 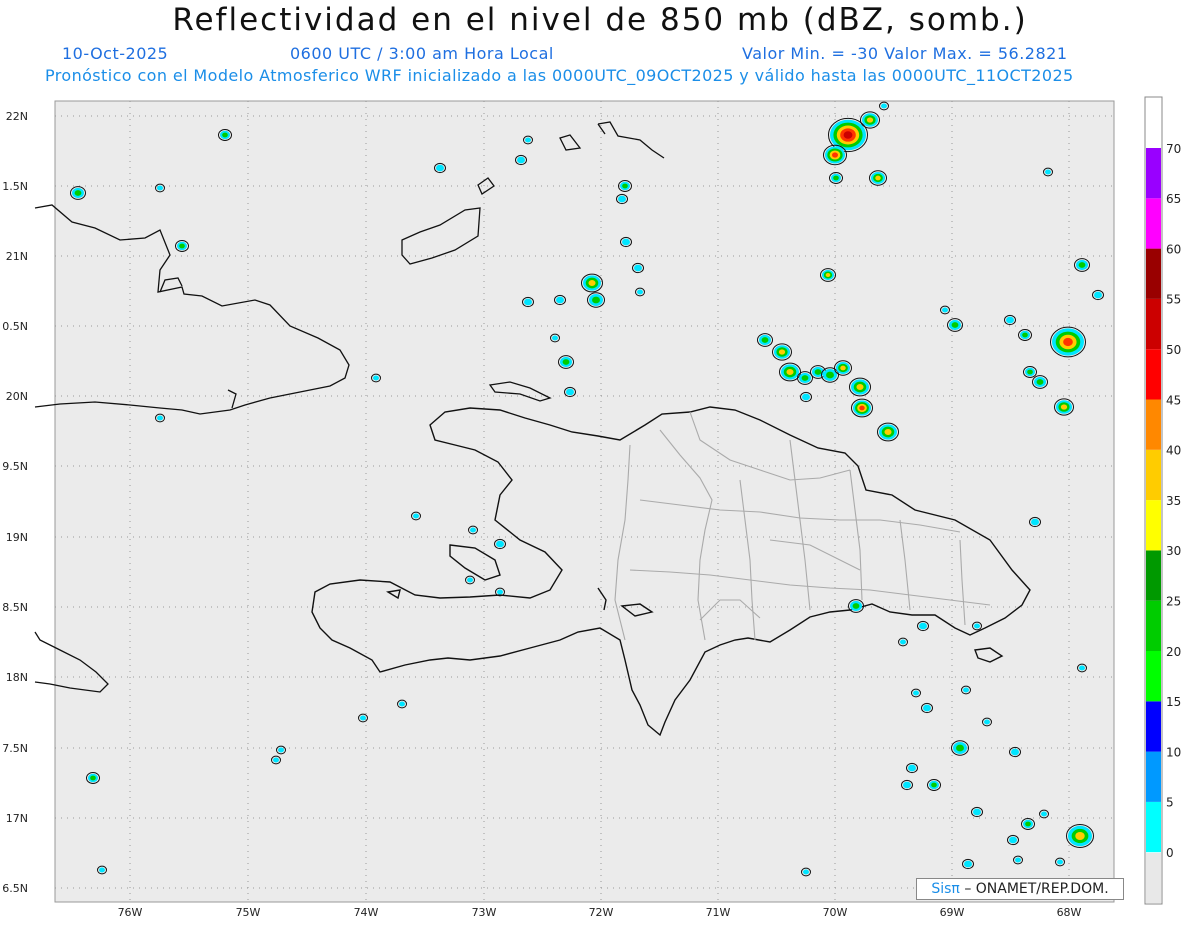 I want to click on lon-tick-label: 68W, so click(x=1069, y=912).